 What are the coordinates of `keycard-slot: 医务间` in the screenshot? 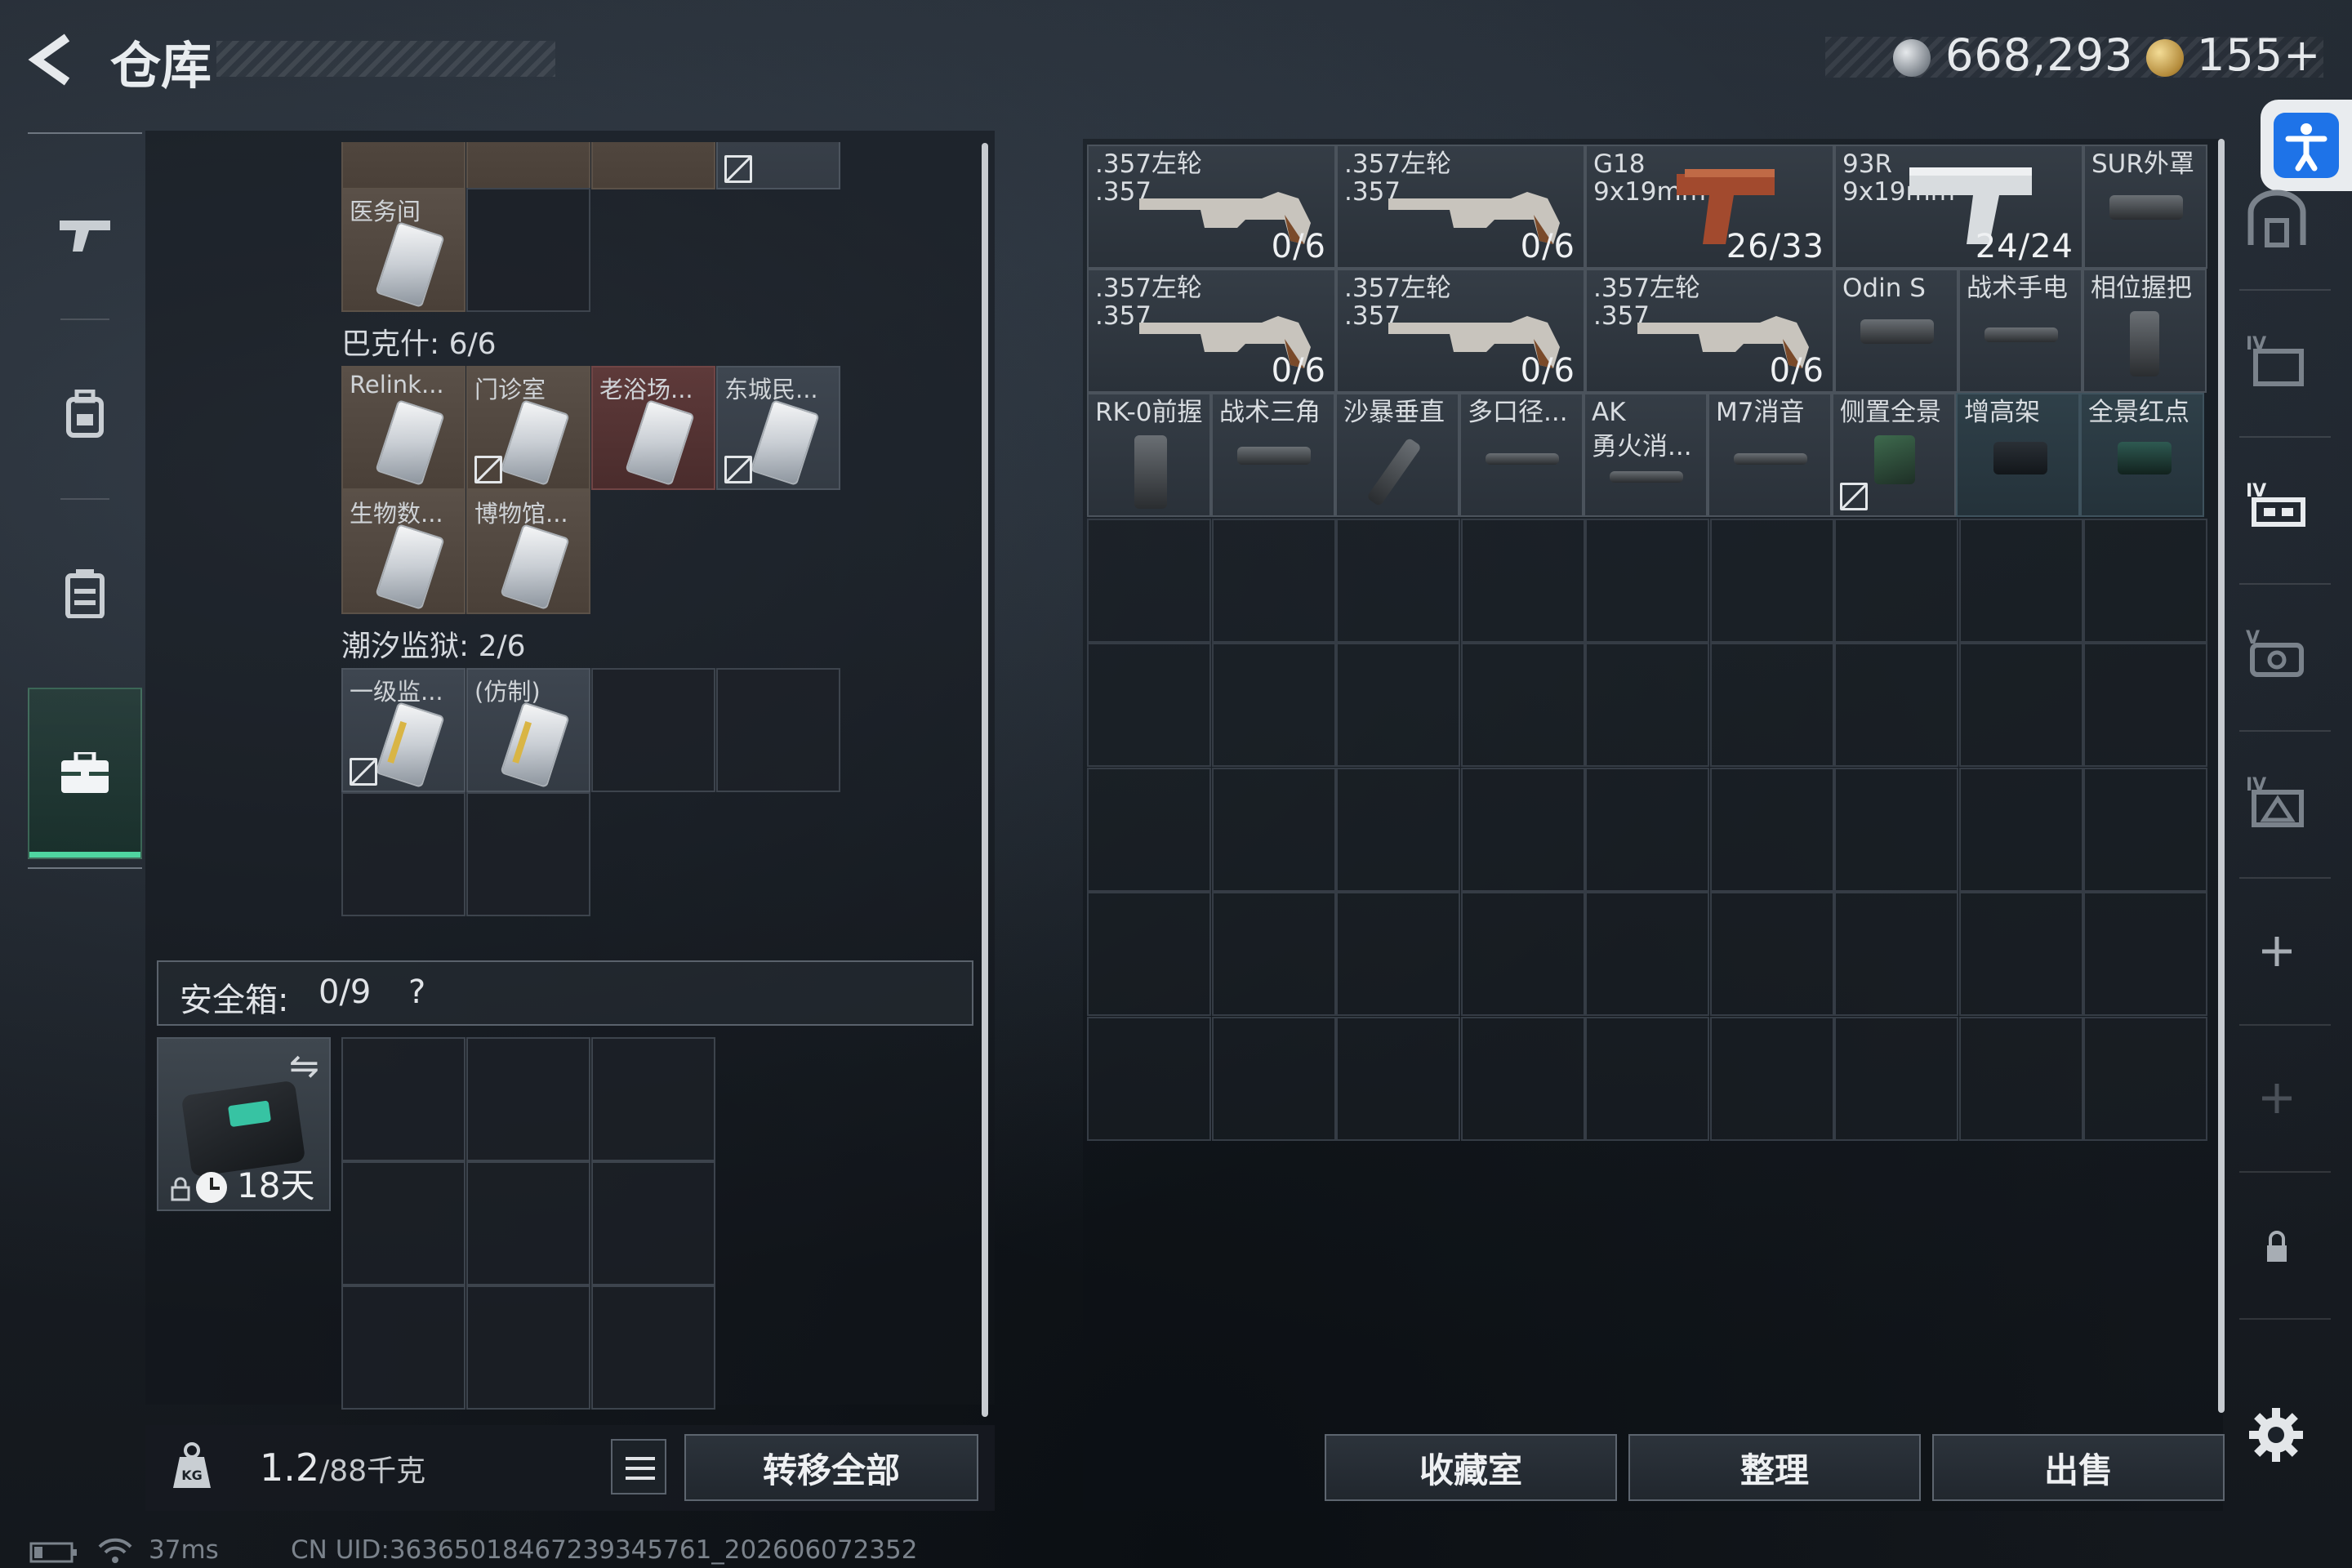 It's located at (403, 250).